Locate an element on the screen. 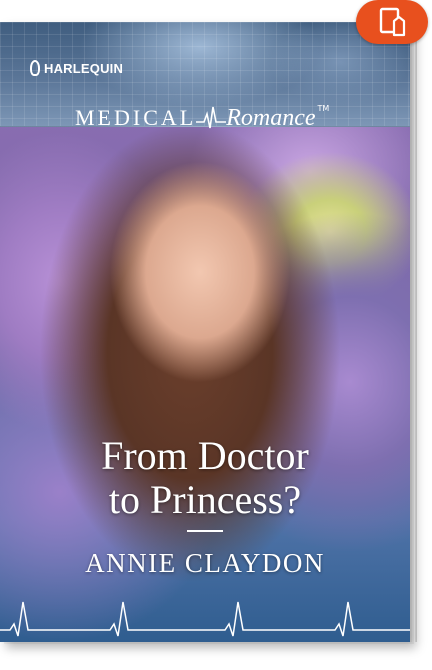  heartbeat-line-icon is located at coordinates (211, 117).